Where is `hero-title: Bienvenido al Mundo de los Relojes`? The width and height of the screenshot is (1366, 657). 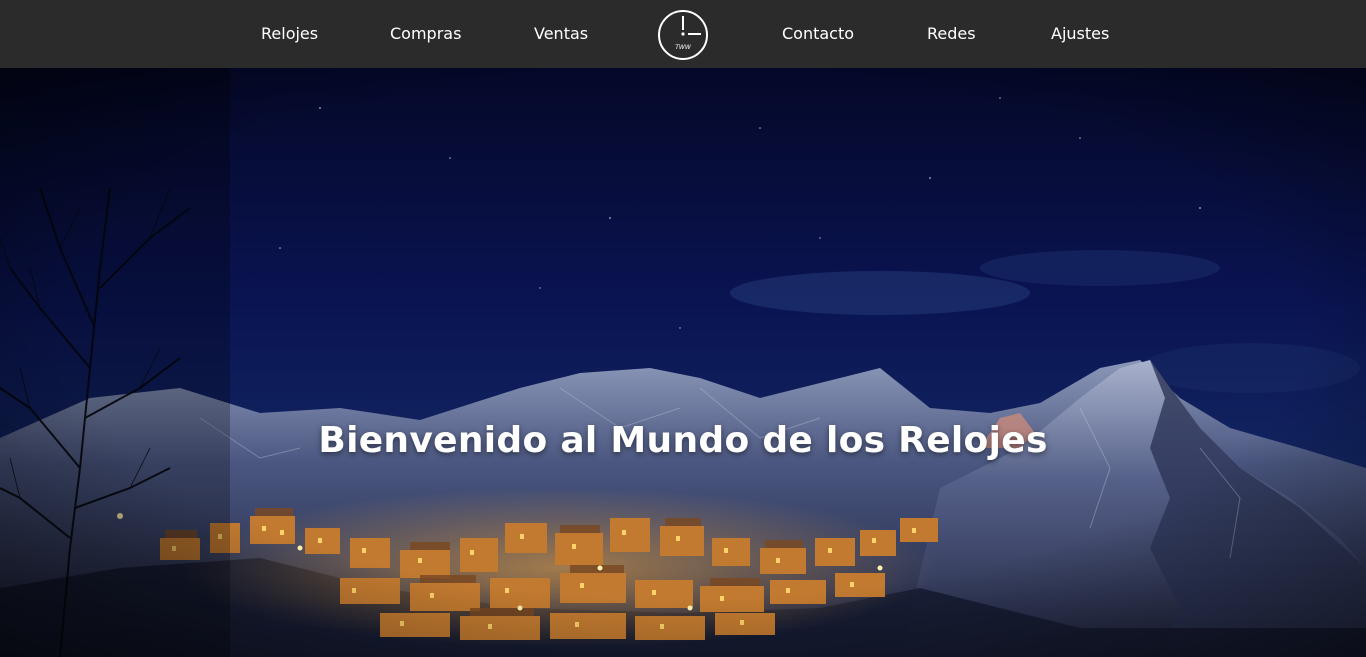
hero-title: Bienvenido al Mundo de los Relojes is located at coordinates (683, 440).